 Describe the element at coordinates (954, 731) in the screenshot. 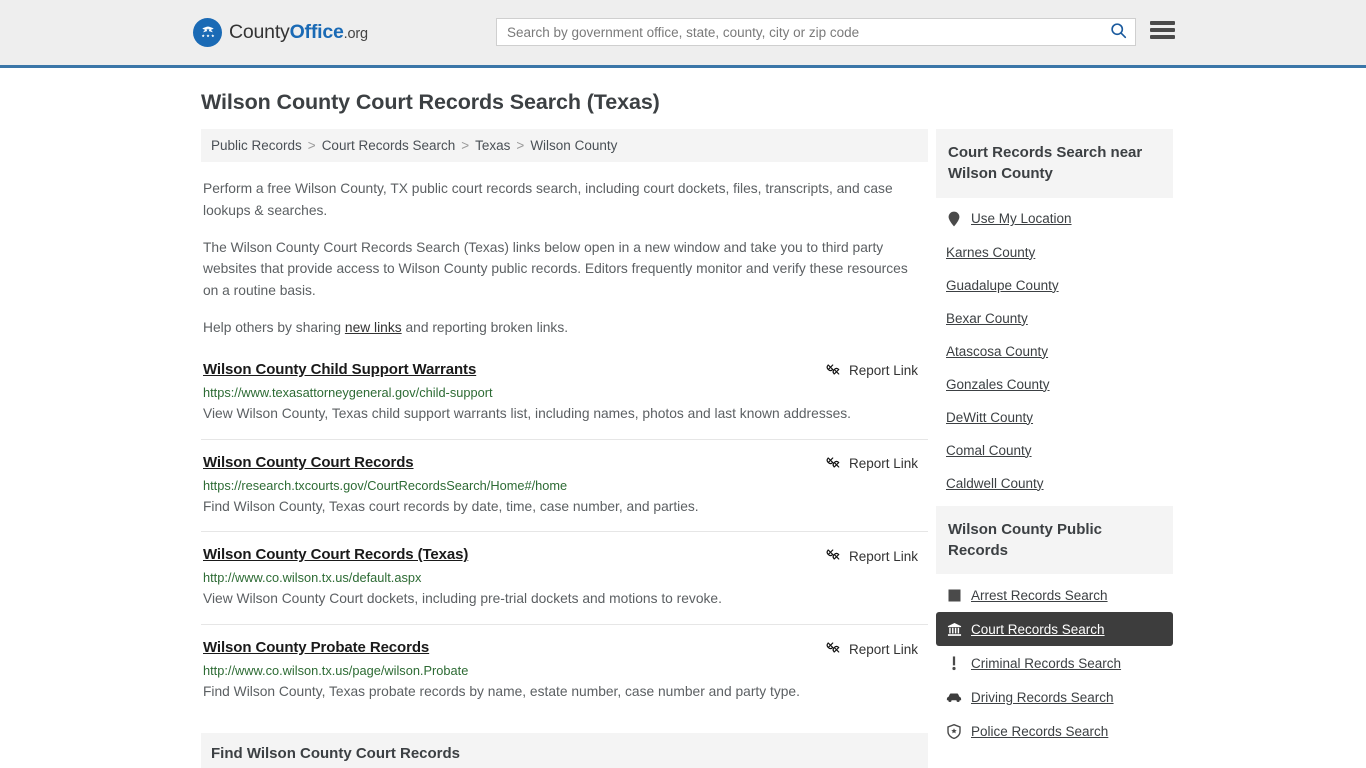

I see `shield-icon` at that location.